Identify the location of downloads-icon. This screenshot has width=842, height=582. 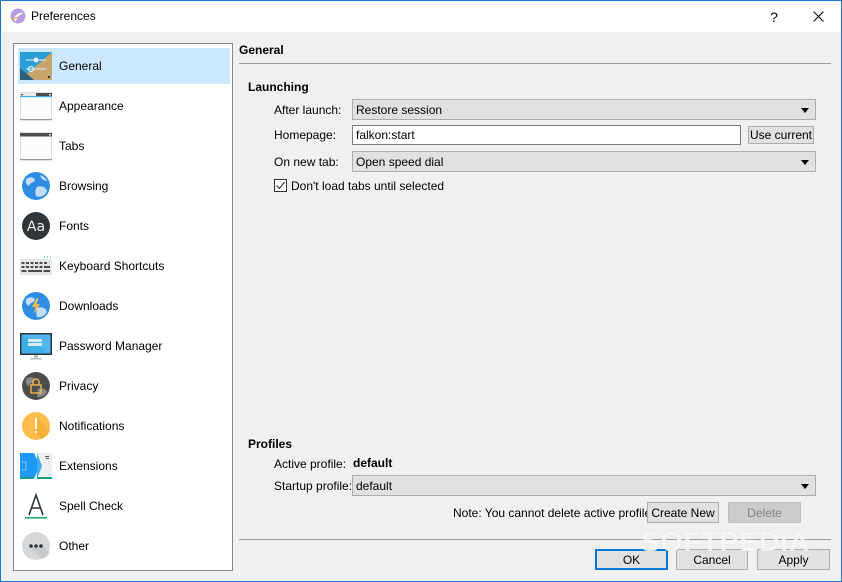
(36, 306).